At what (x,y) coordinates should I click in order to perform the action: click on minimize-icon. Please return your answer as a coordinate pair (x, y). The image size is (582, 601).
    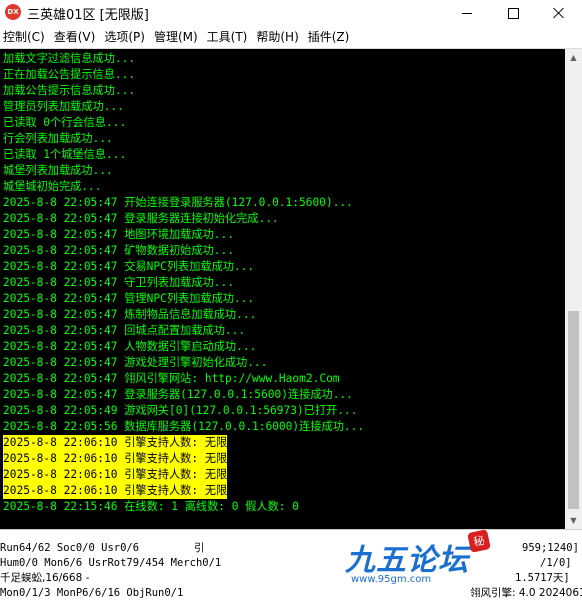
    Looking at the image, I should click on (467, 13).